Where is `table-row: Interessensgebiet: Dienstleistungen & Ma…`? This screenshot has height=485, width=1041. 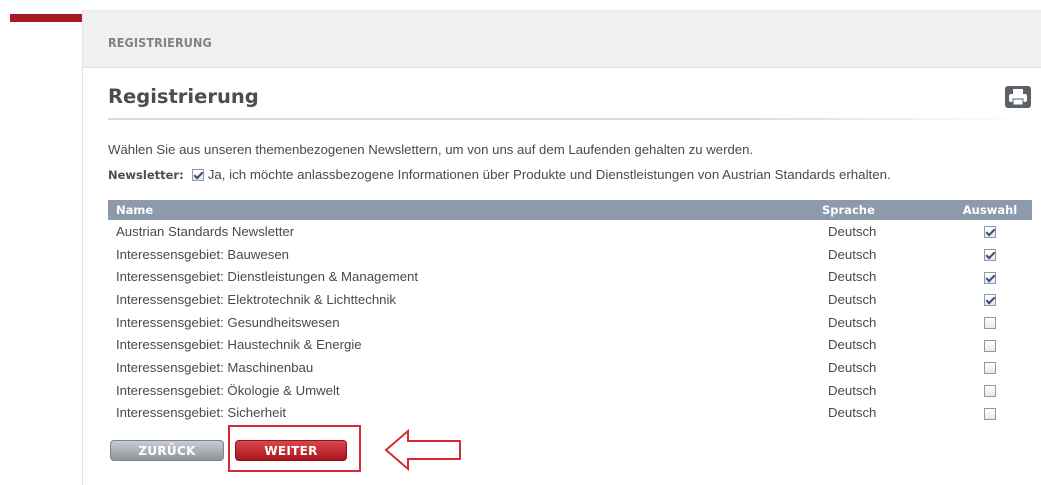 table-row: Interessensgebiet: Dienstleistungen & Ma… is located at coordinates (570, 276).